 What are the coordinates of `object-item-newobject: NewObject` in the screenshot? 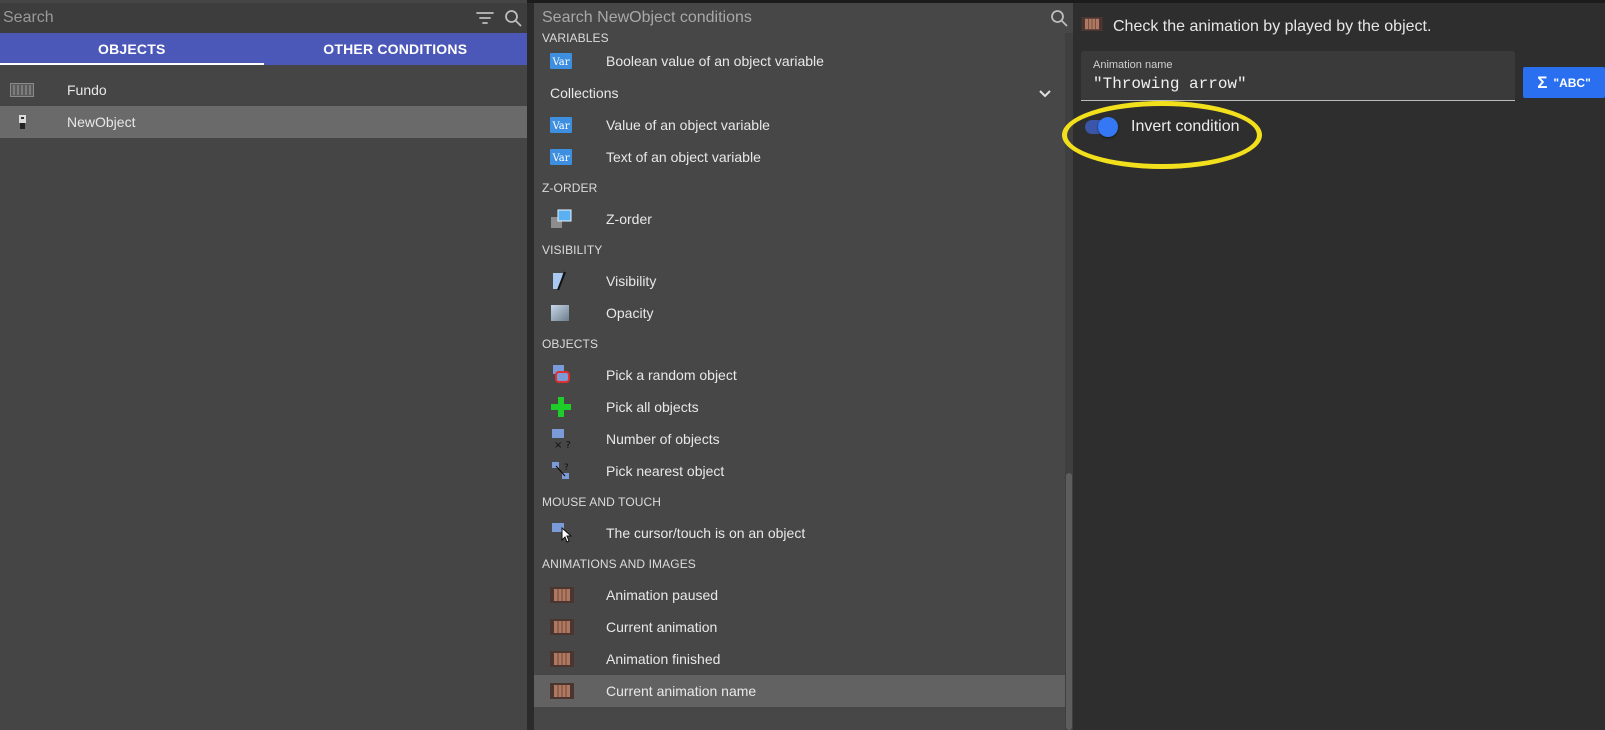 It's located at (263, 122).